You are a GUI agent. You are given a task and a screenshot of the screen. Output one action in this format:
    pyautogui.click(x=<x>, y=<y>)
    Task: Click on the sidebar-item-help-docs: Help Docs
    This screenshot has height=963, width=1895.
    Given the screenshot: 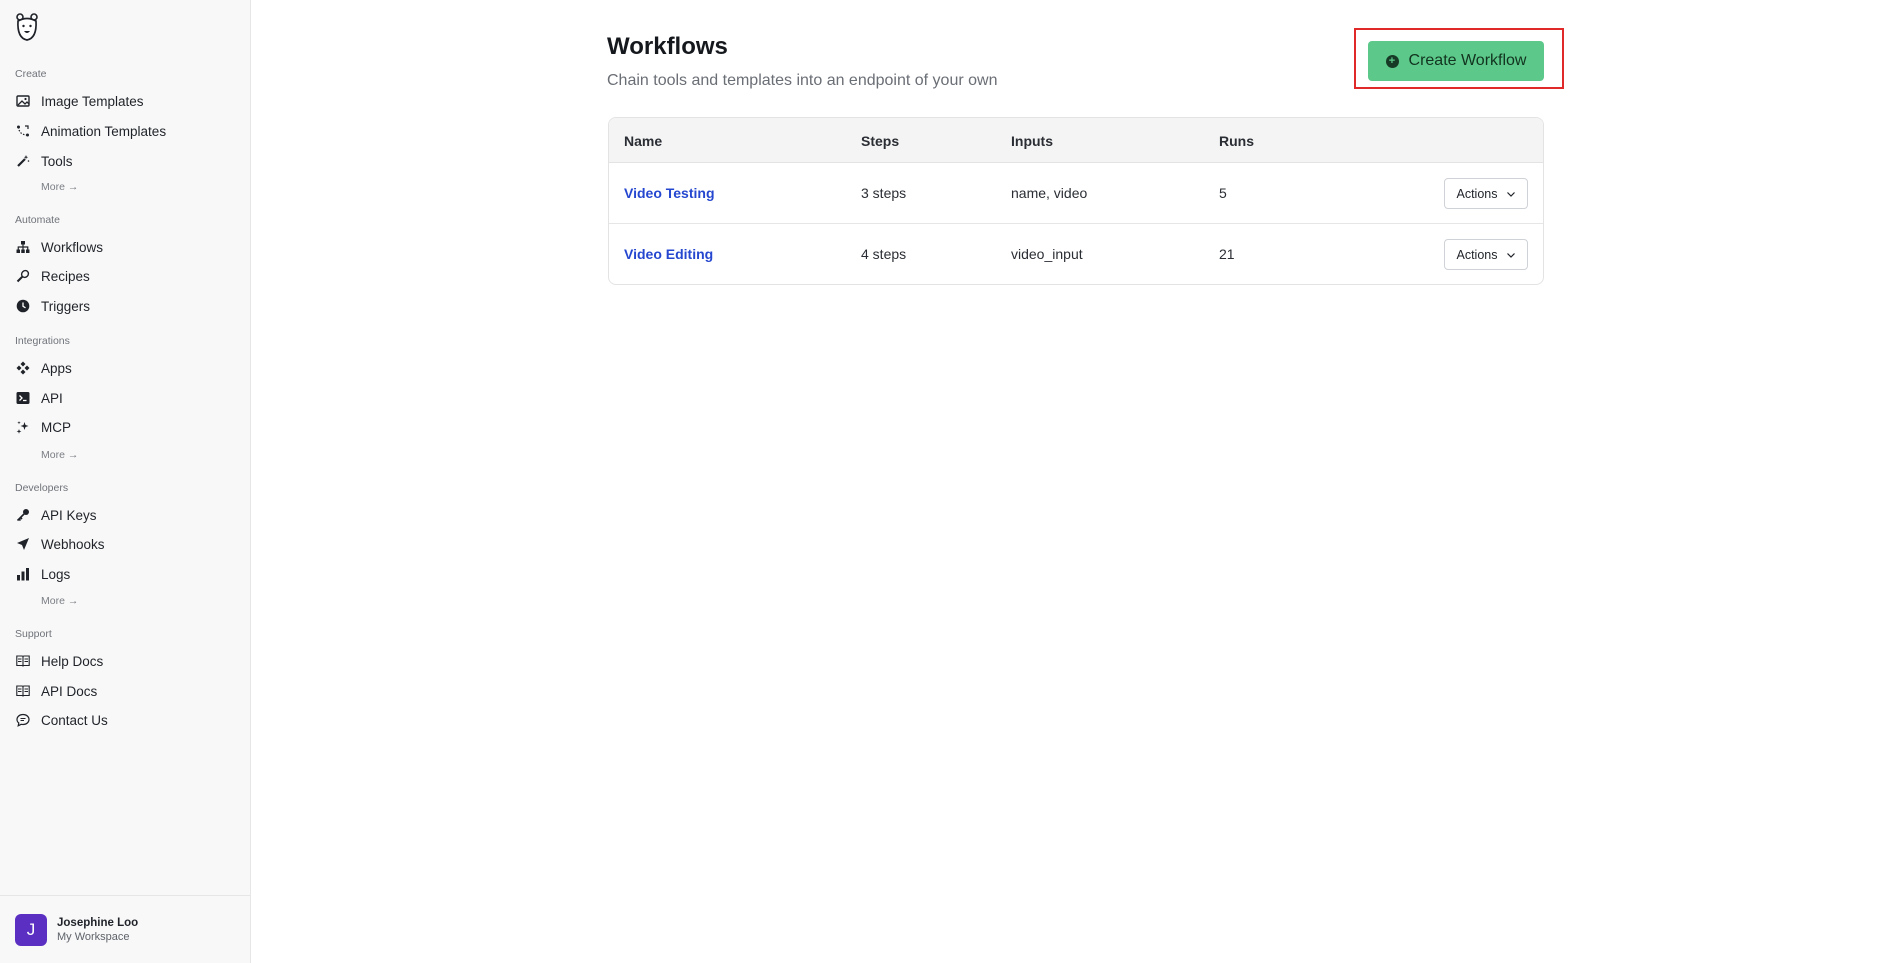 What is the action you would take?
    pyautogui.click(x=125, y=661)
    